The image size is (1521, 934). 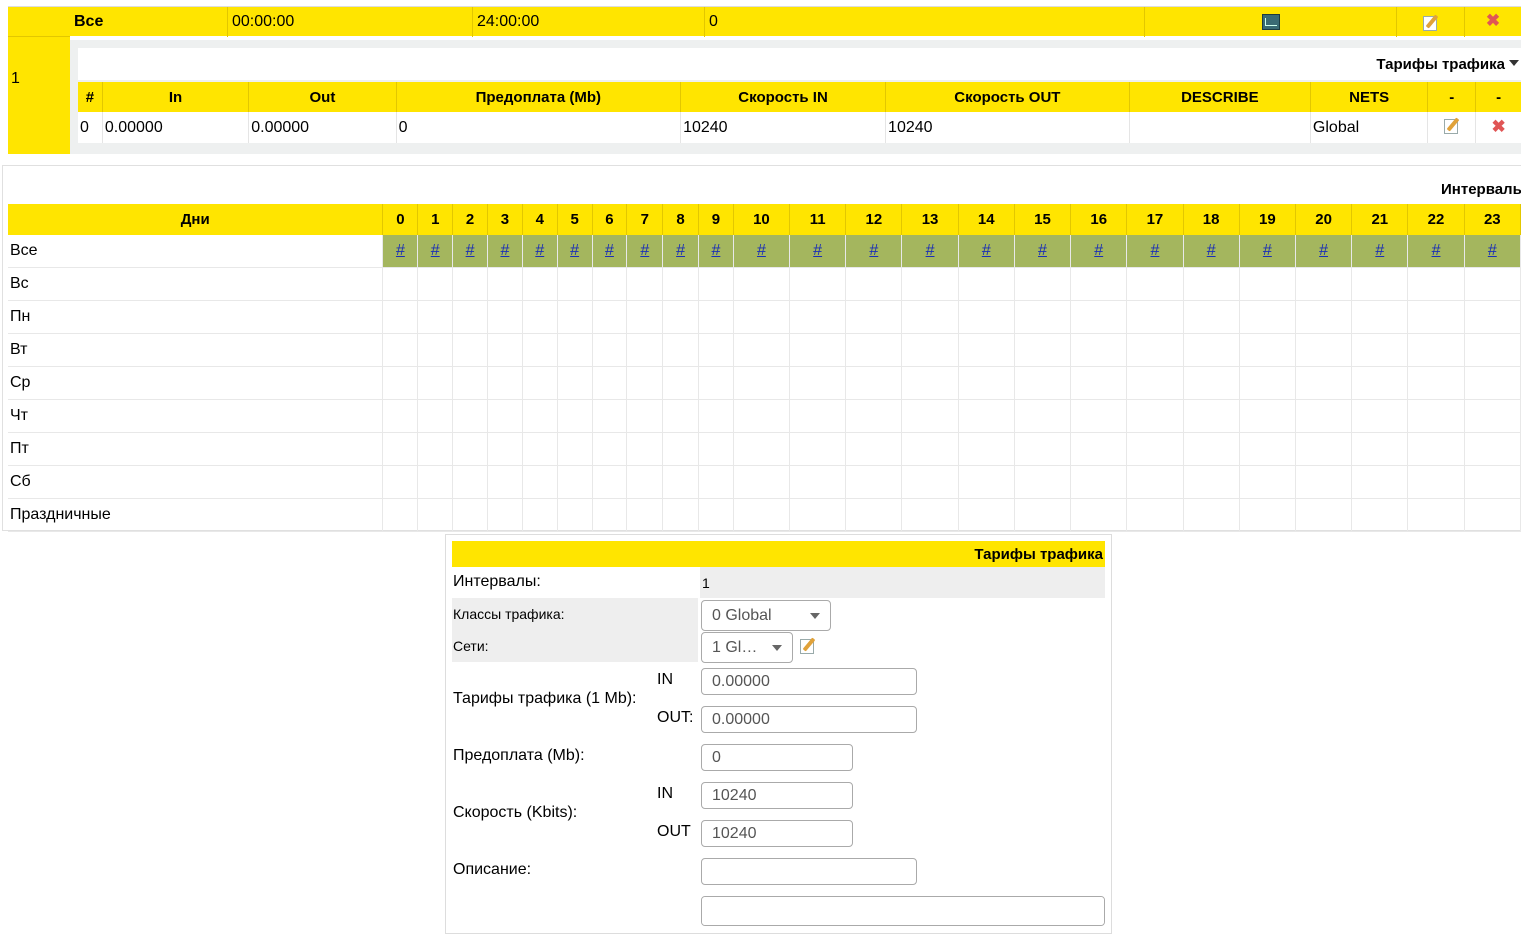 What do you see at coordinates (504, 250) in the screenshot?
I see `hour-link-3: #` at bounding box center [504, 250].